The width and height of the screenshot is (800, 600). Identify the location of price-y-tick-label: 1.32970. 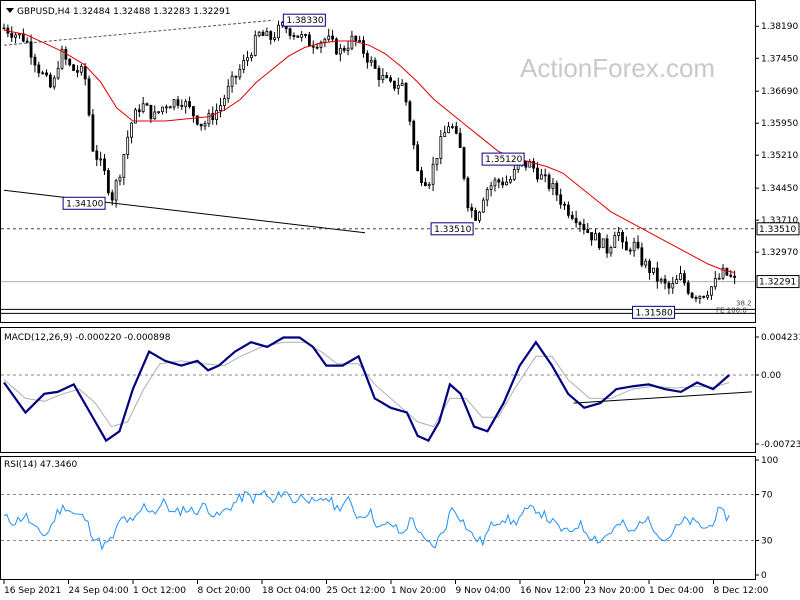
(779, 253).